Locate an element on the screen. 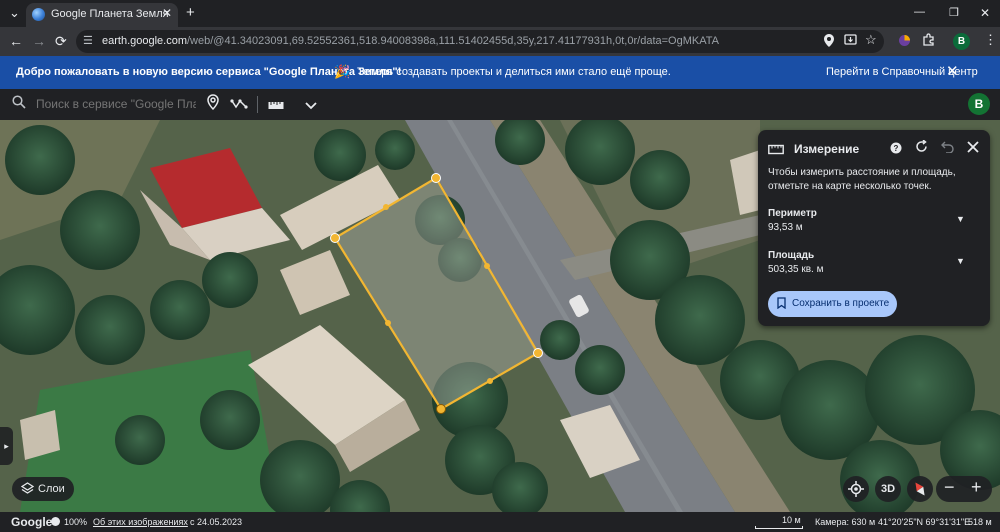  compass-icon is located at coordinates (920, 489).